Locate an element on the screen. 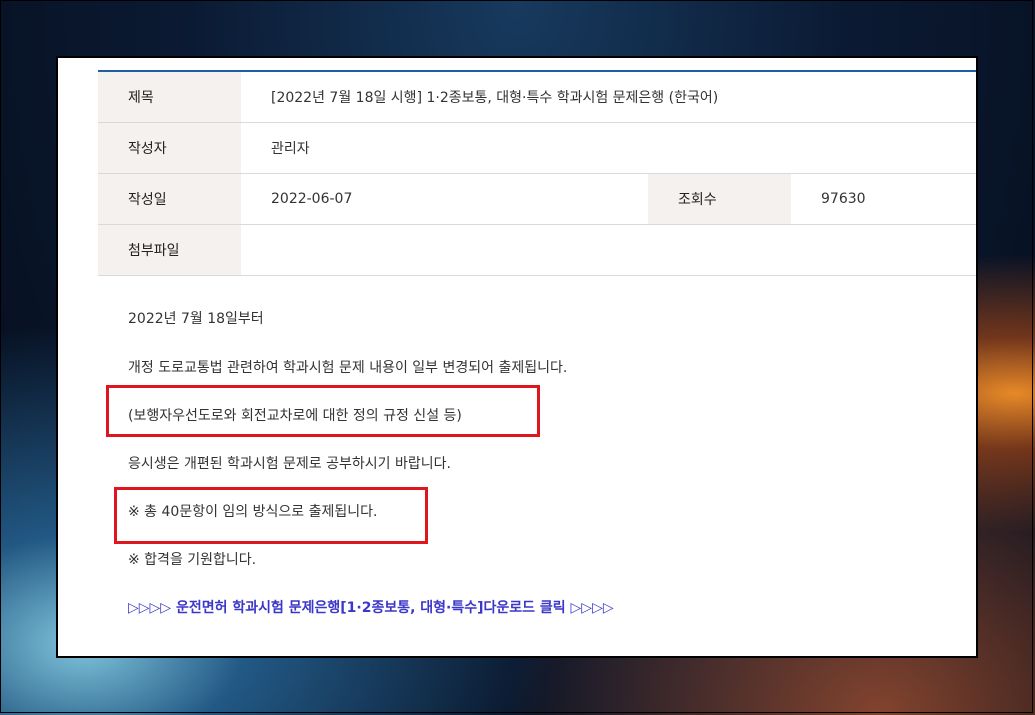  date-value: 2022-06-07 is located at coordinates (312, 199).